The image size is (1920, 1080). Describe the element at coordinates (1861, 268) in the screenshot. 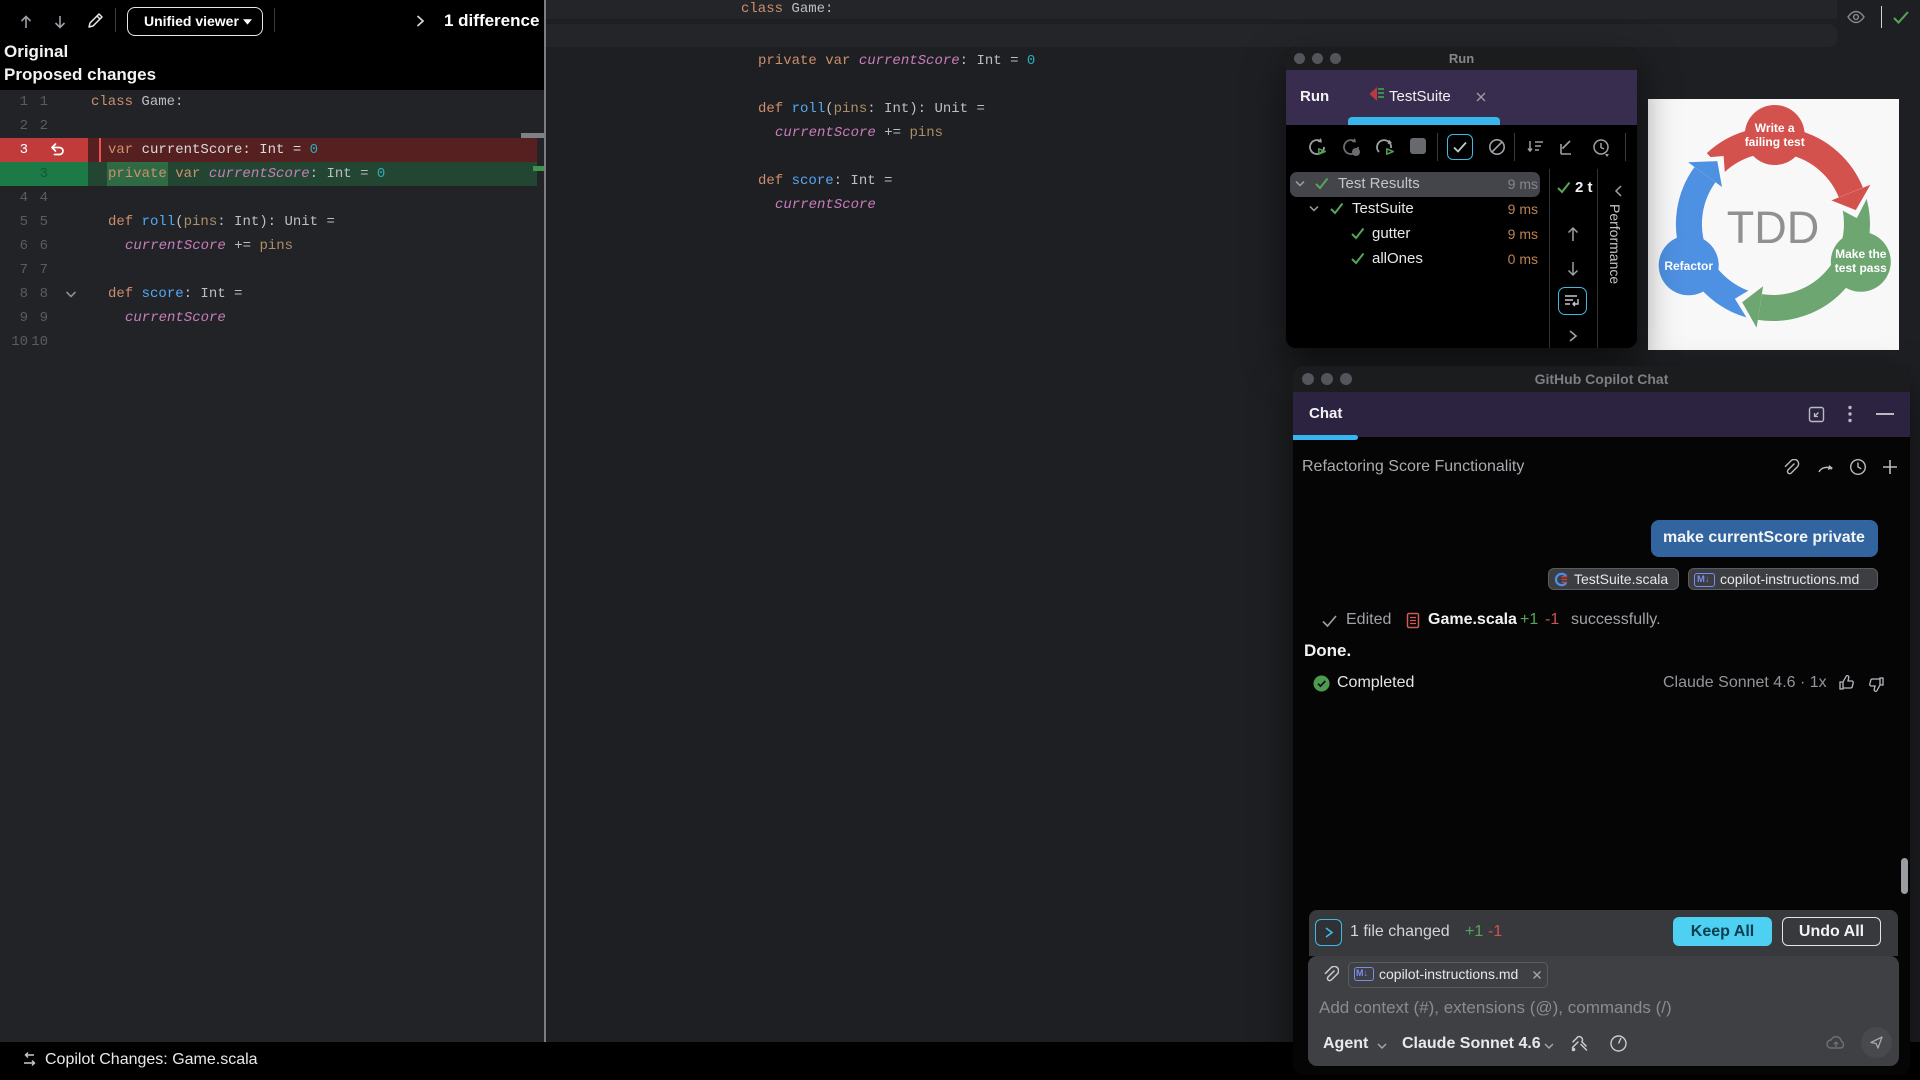

I see `svg-text: test pass` at that location.